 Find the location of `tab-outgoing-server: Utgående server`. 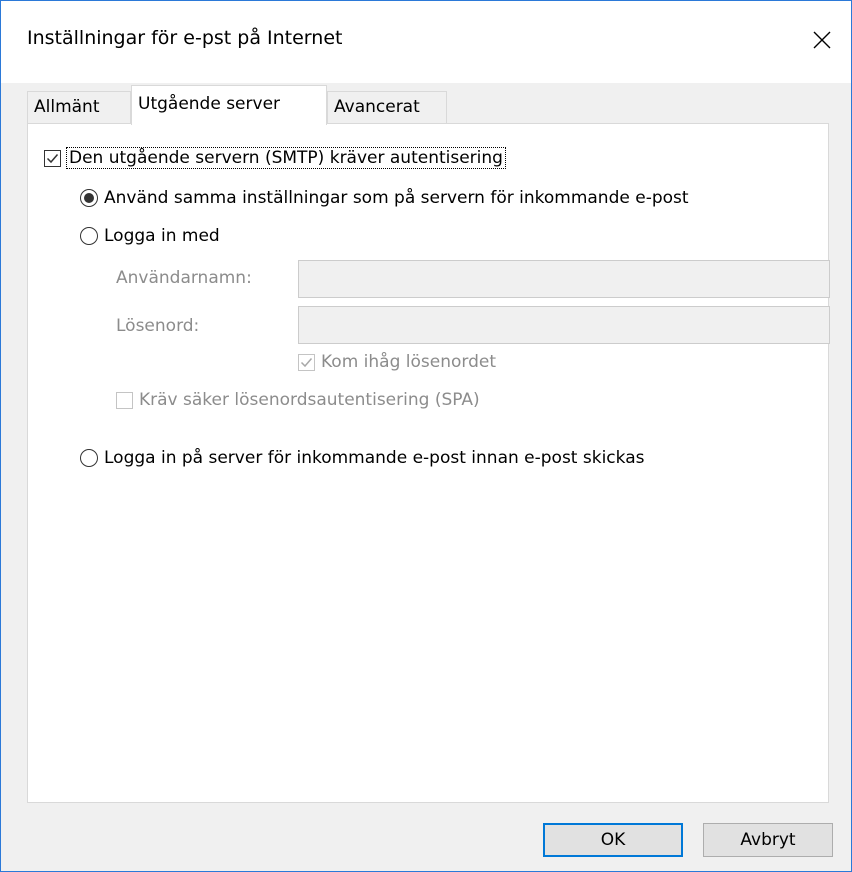

tab-outgoing-server: Utgående server is located at coordinates (229, 105).